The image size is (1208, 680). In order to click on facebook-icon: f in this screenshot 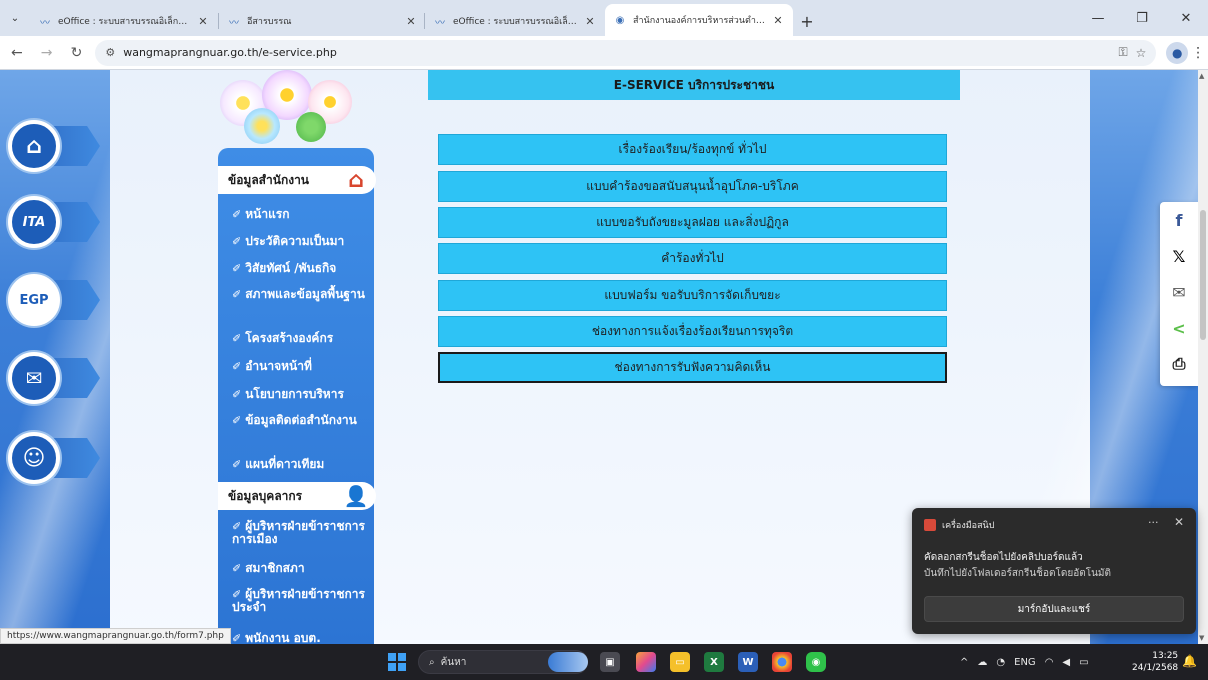, I will do `click(1179, 220)`.